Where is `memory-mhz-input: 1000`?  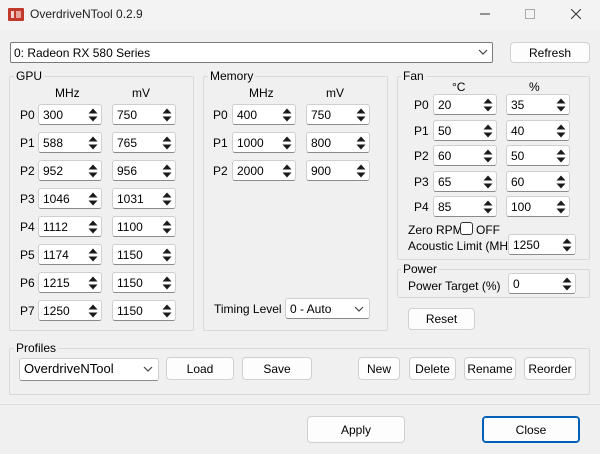 memory-mhz-input: 1000 is located at coordinates (264, 142).